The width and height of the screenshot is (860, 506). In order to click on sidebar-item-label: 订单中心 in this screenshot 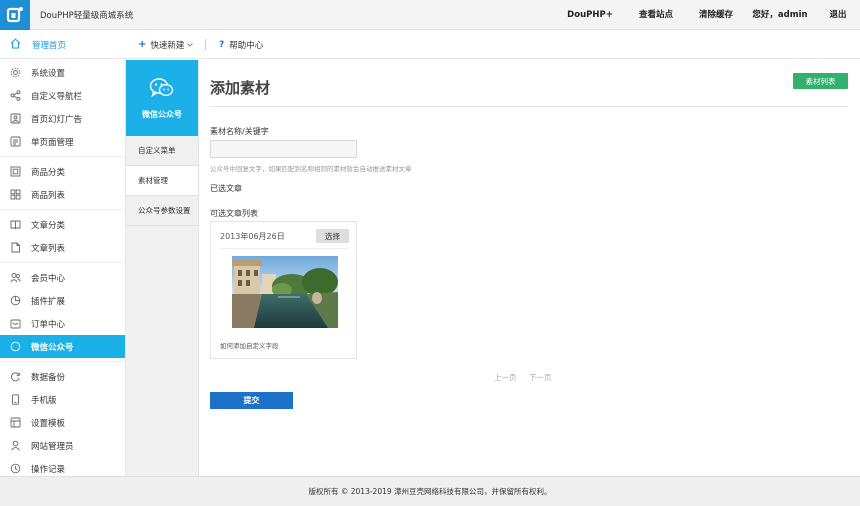, I will do `click(48, 324)`.